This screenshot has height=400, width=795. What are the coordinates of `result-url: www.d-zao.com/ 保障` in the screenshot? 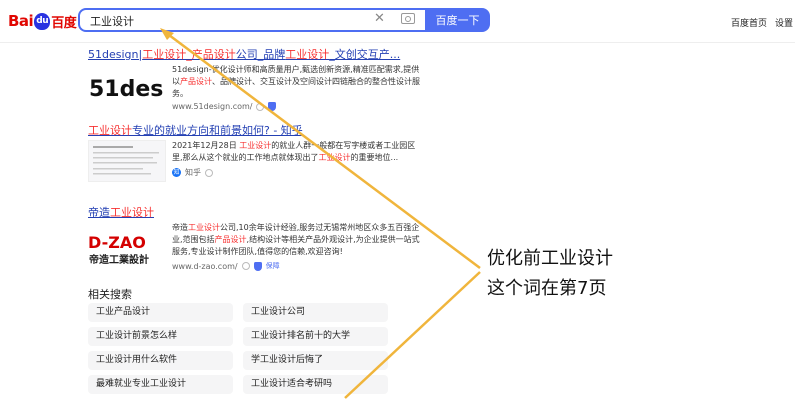 It's located at (226, 266).